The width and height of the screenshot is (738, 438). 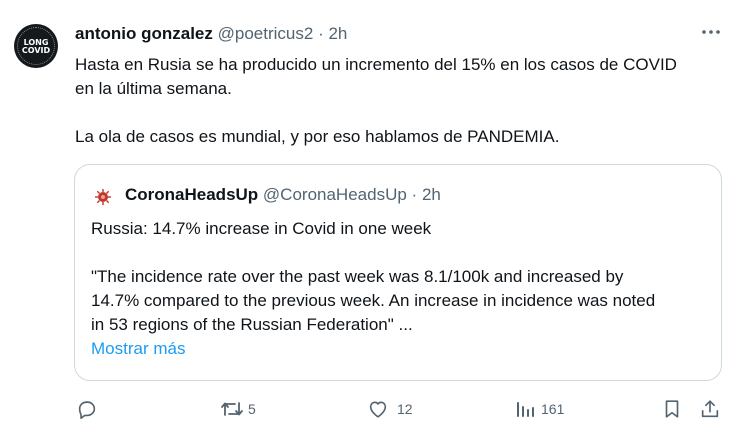 I want to click on heart-icon, so click(x=378, y=409).